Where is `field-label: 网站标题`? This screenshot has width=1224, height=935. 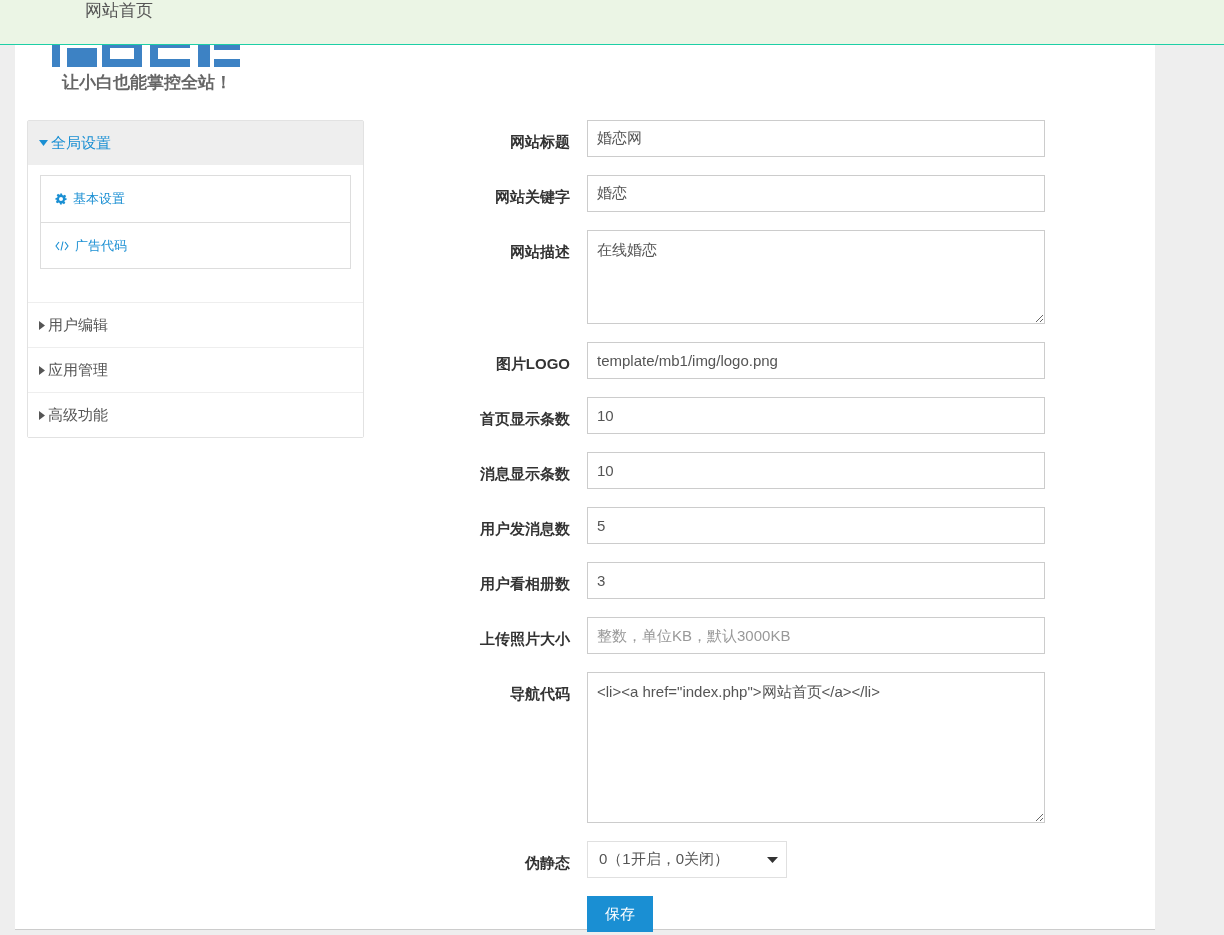 field-label: 网站标题 is located at coordinates (540, 142).